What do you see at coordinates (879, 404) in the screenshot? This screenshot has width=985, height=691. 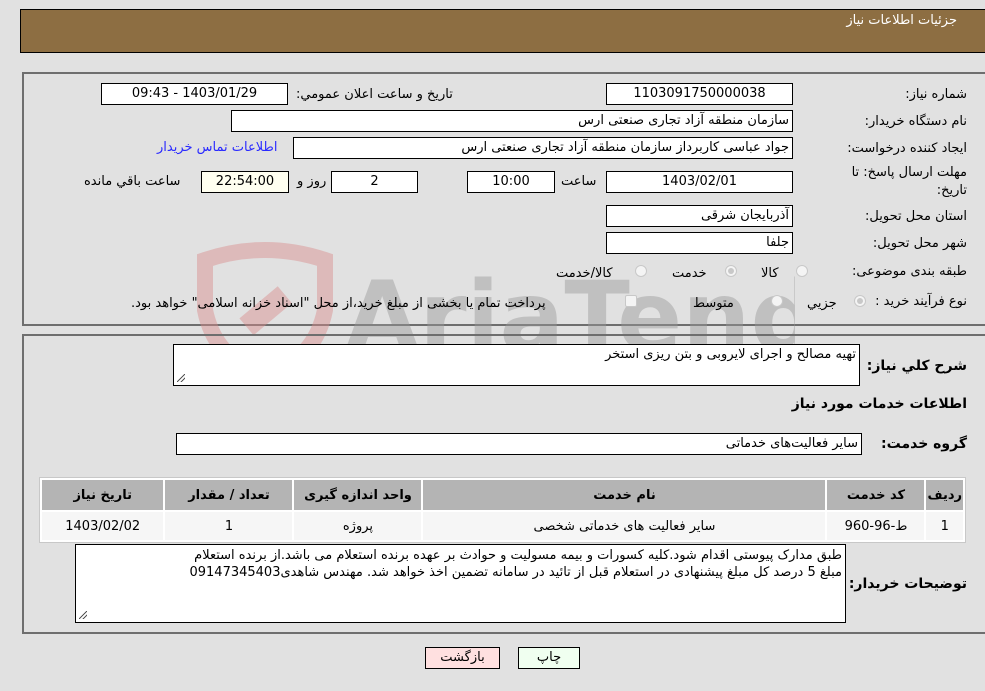 I see `services-section-title: اطلاعات خدمات مورد نیاز` at bounding box center [879, 404].